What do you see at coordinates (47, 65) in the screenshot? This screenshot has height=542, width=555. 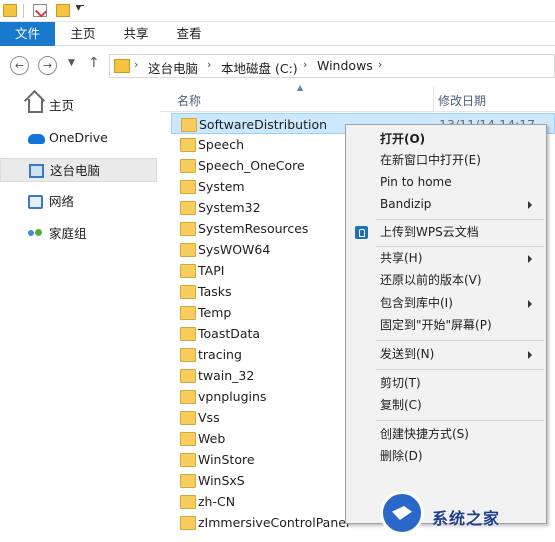 I see `forward-button: →` at bounding box center [47, 65].